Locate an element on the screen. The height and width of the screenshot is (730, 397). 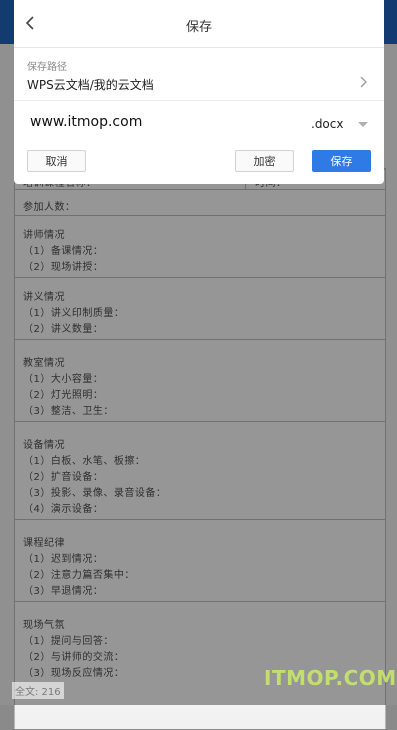
save-path-label: 保存路径 is located at coordinates (47, 67).